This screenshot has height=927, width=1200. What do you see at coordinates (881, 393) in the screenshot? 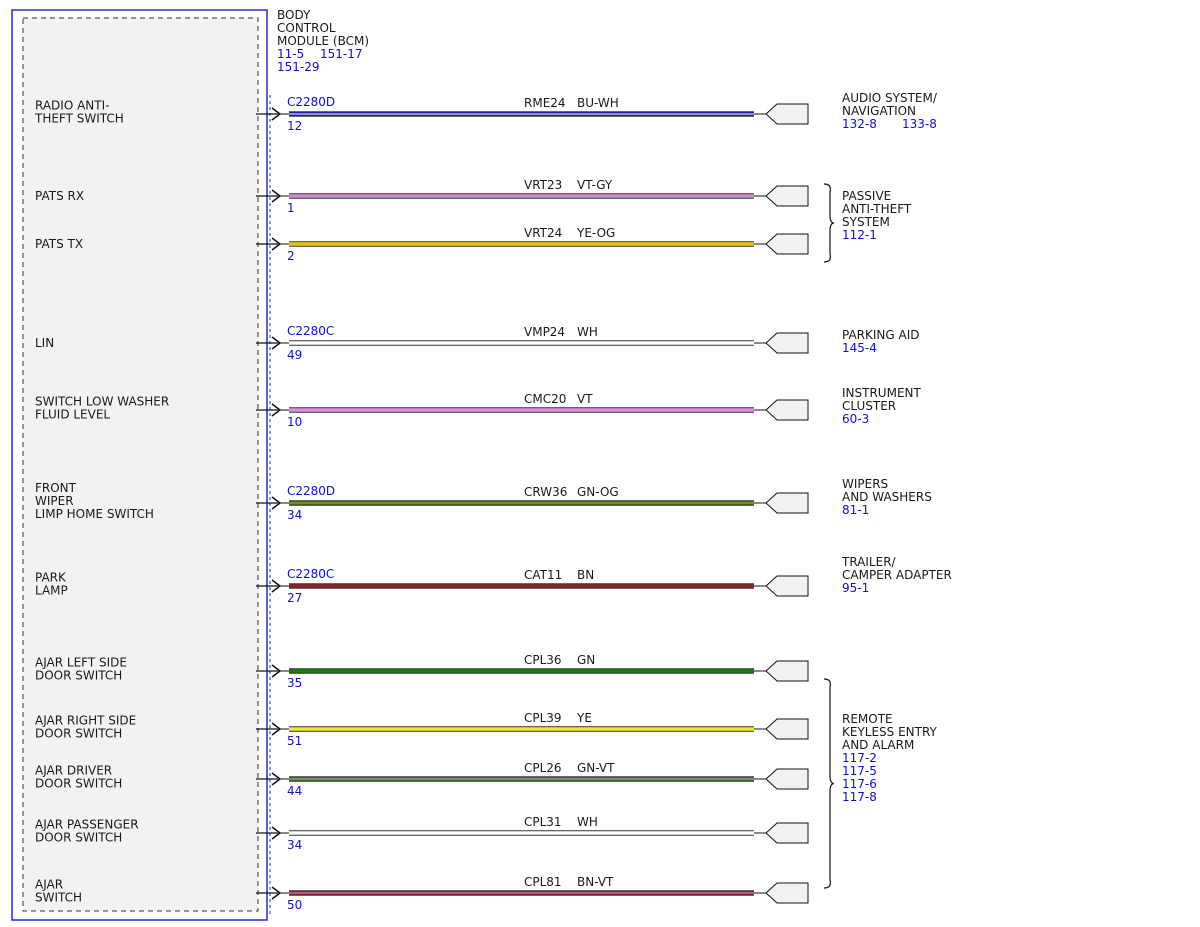
I see `destination-label: INSTRUMENT` at bounding box center [881, 393].